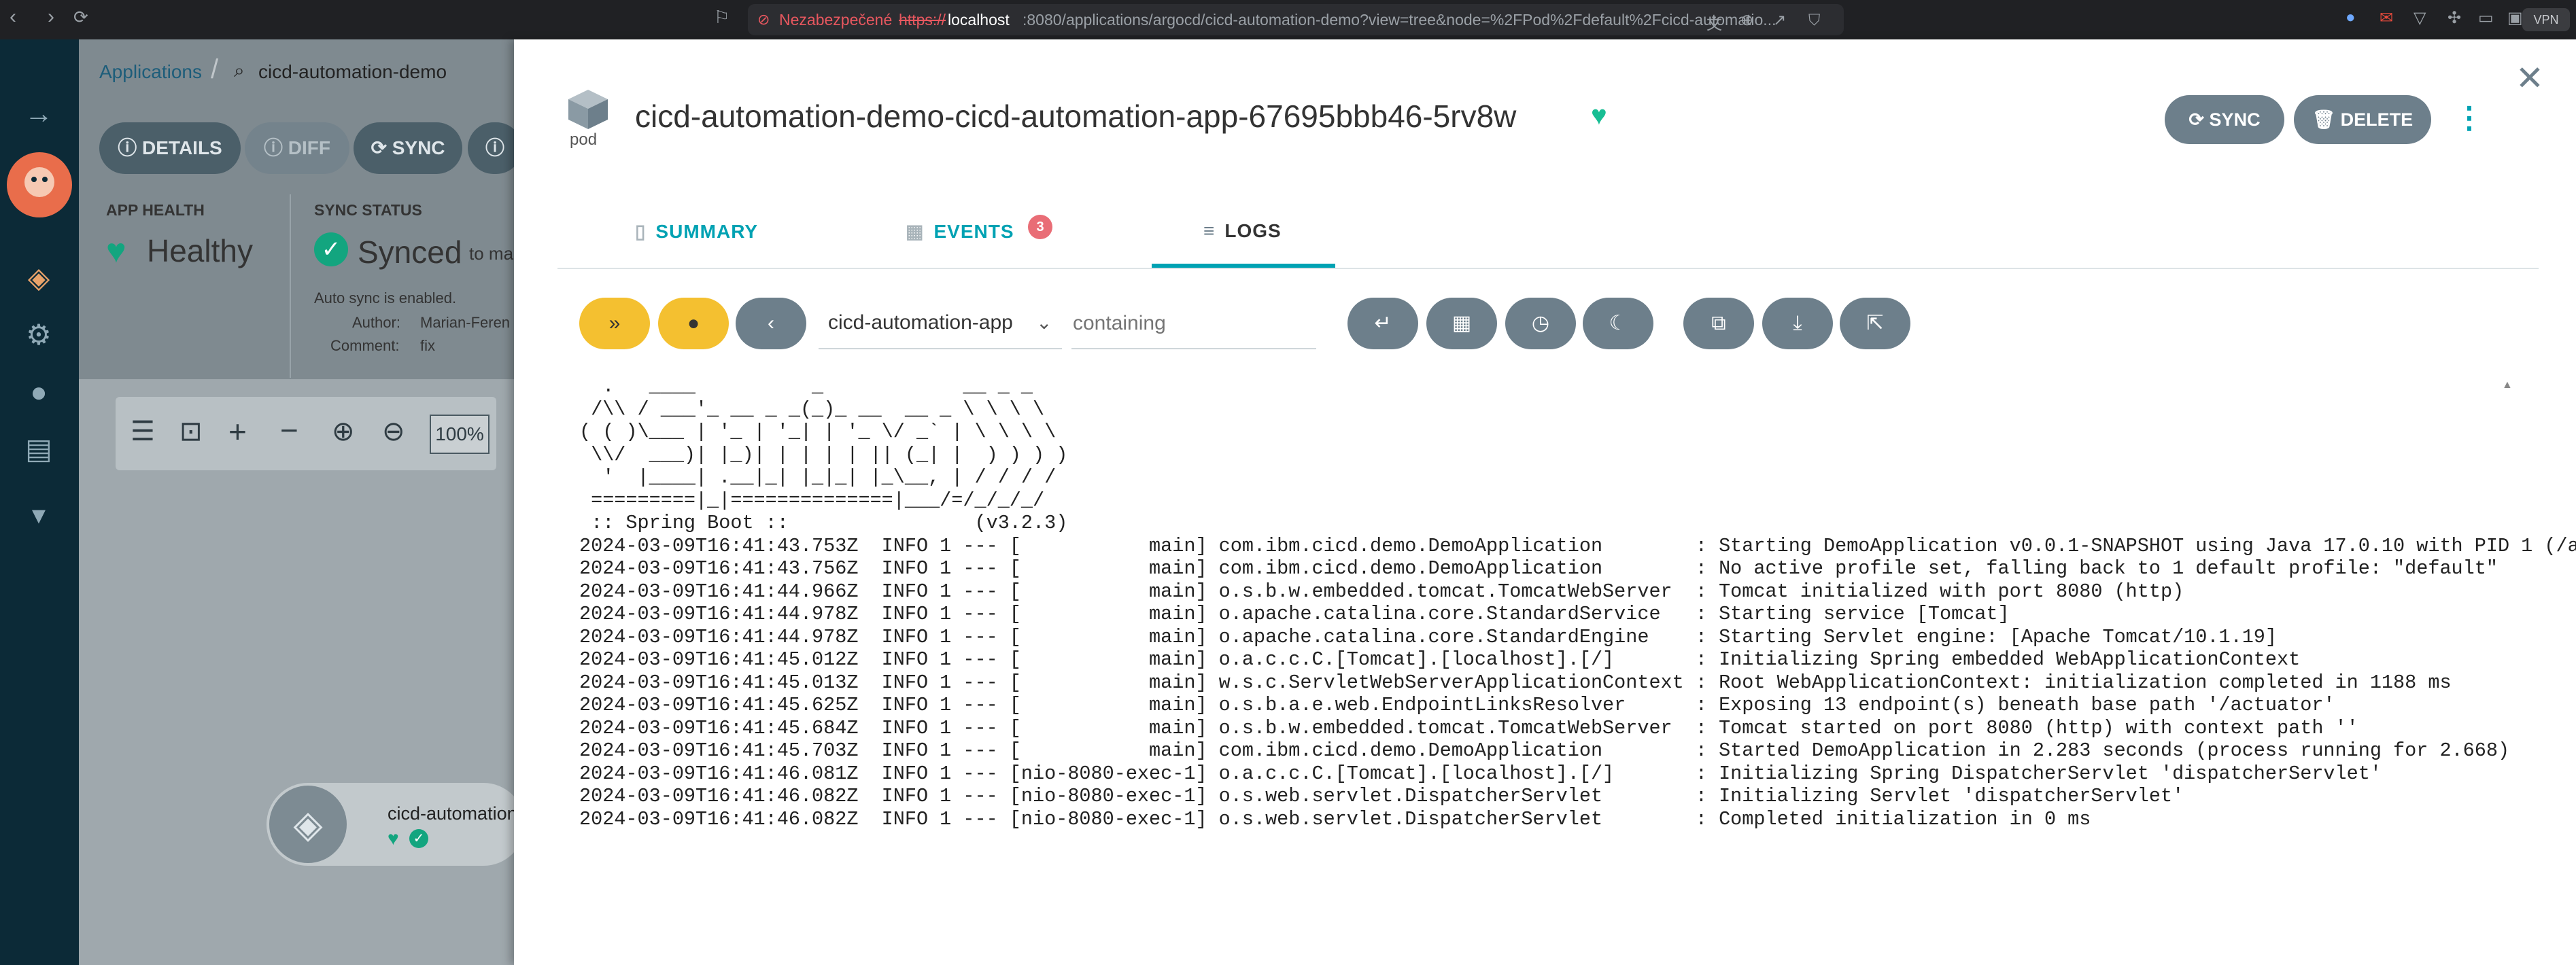 This screenshot has width=2576, height=965. Describe the element at coordinates (452, 813) in the screenshot. I see `node-name: cicd-automation` at that location.